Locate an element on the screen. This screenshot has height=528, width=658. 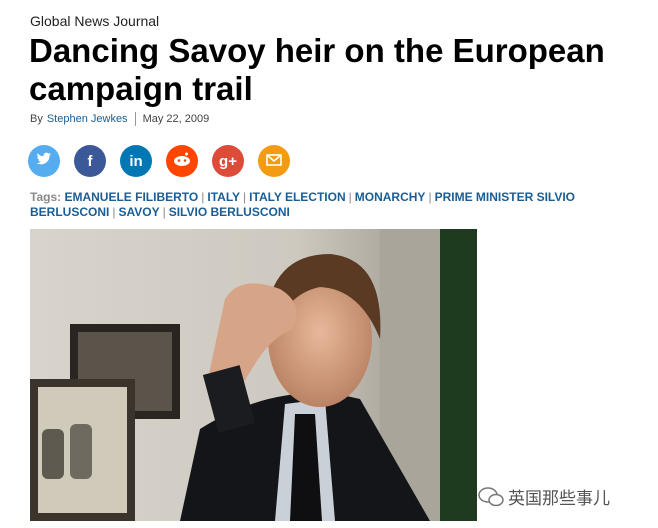
tag-link: SILVIO BERLUSCONI is located at coordinates (229, 212).